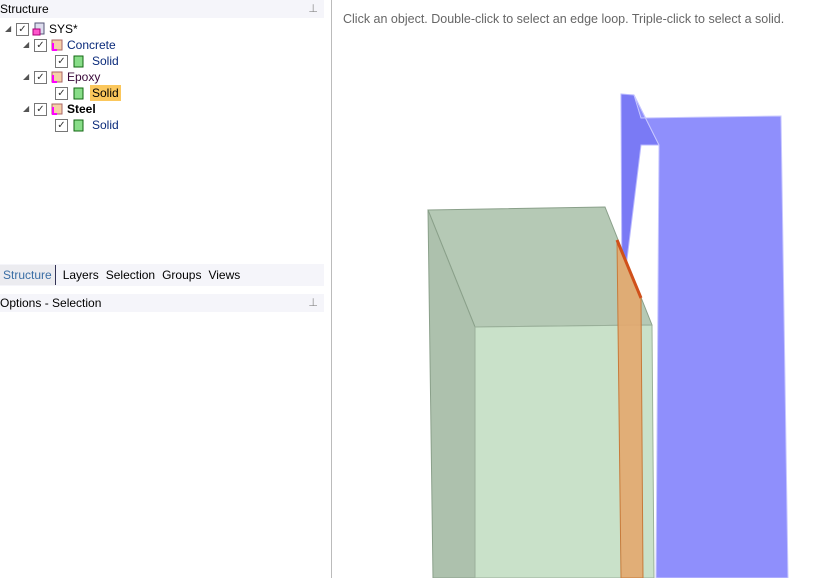 This screenshot has height=578, width=828. I want to click on tree-item-concrete-solid: ✓ Solid, so click(87, 61).